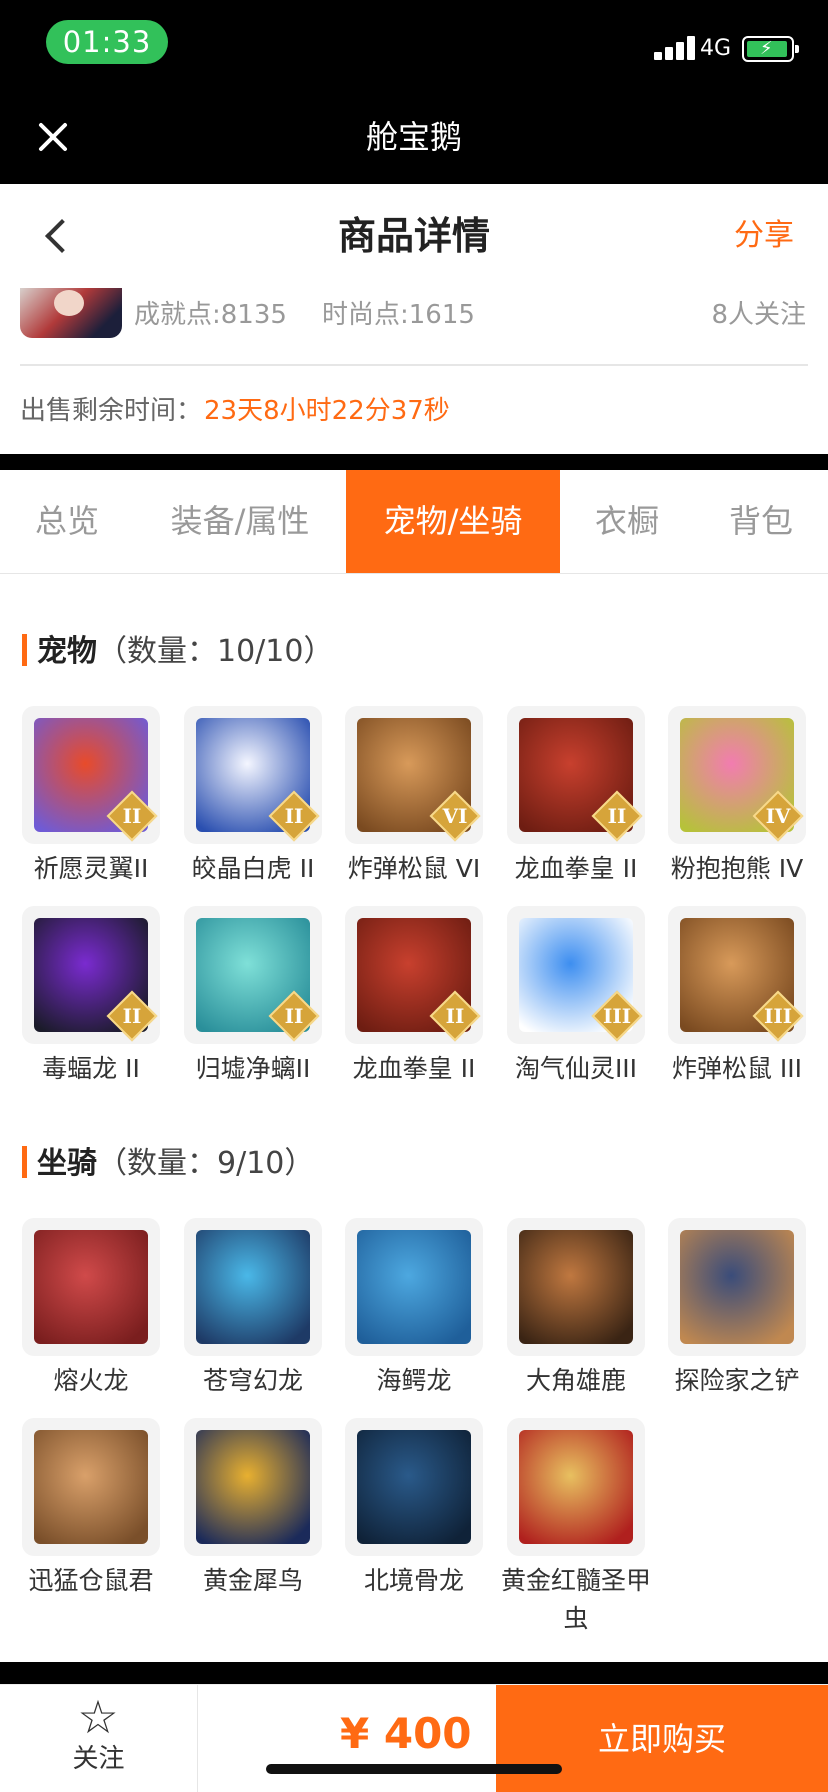 Image resolution: width=828 pixels, height=1792 pixels. What do you see at coordinates (71, 313) in the screenshot?
I see `avatar` at bounding box center [71, 313].